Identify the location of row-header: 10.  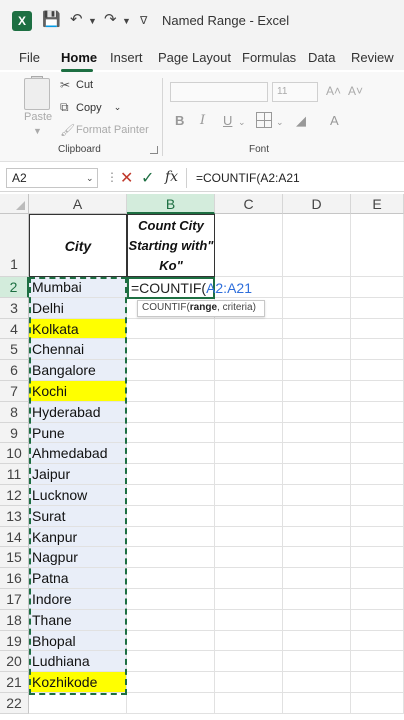
(14, 454).